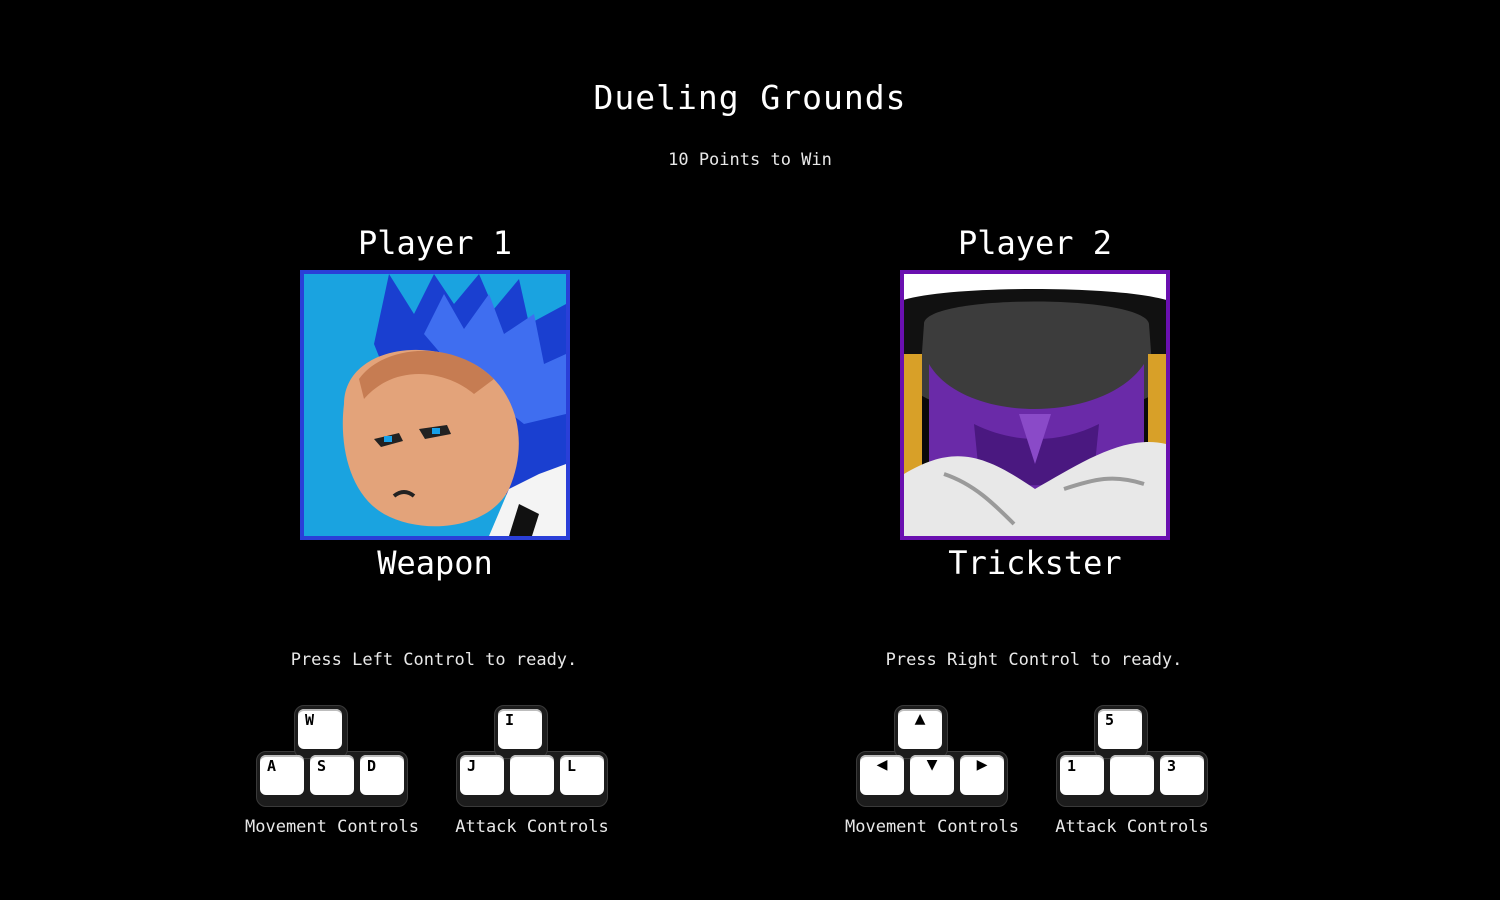 This screenshot has width=1500, height=900. Describe the element at coordinates (1035, 243) in the screenshot. I see `player-2-label: Player 2` at that location.